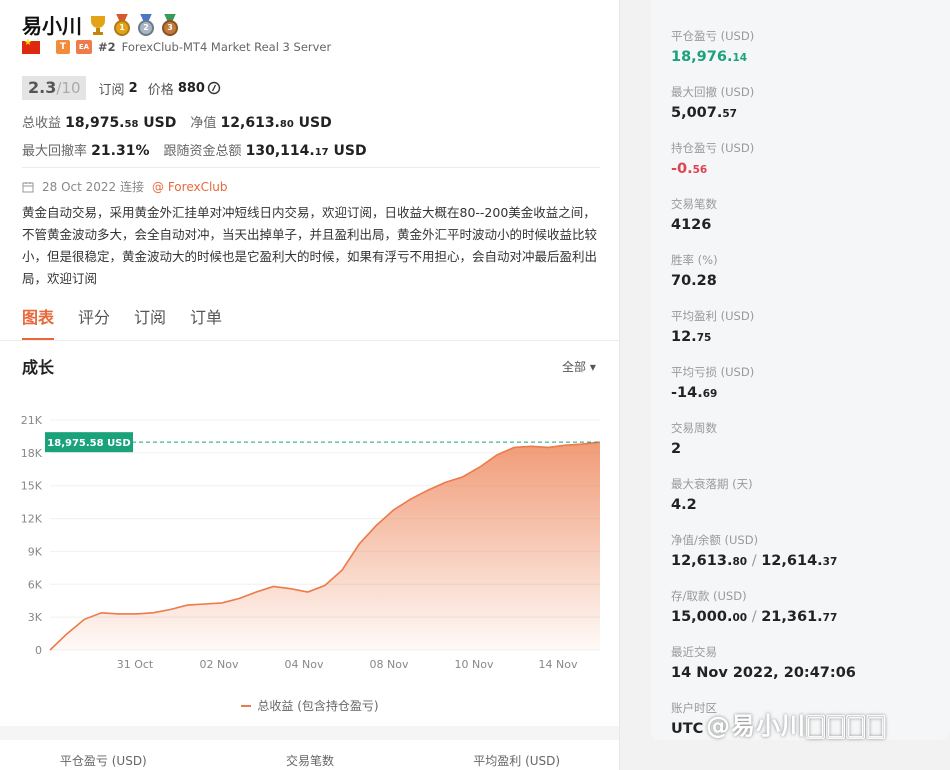 The image size is (950, 770). I want to click on range-dropdown: 全部 ▾, so click(579, 366).